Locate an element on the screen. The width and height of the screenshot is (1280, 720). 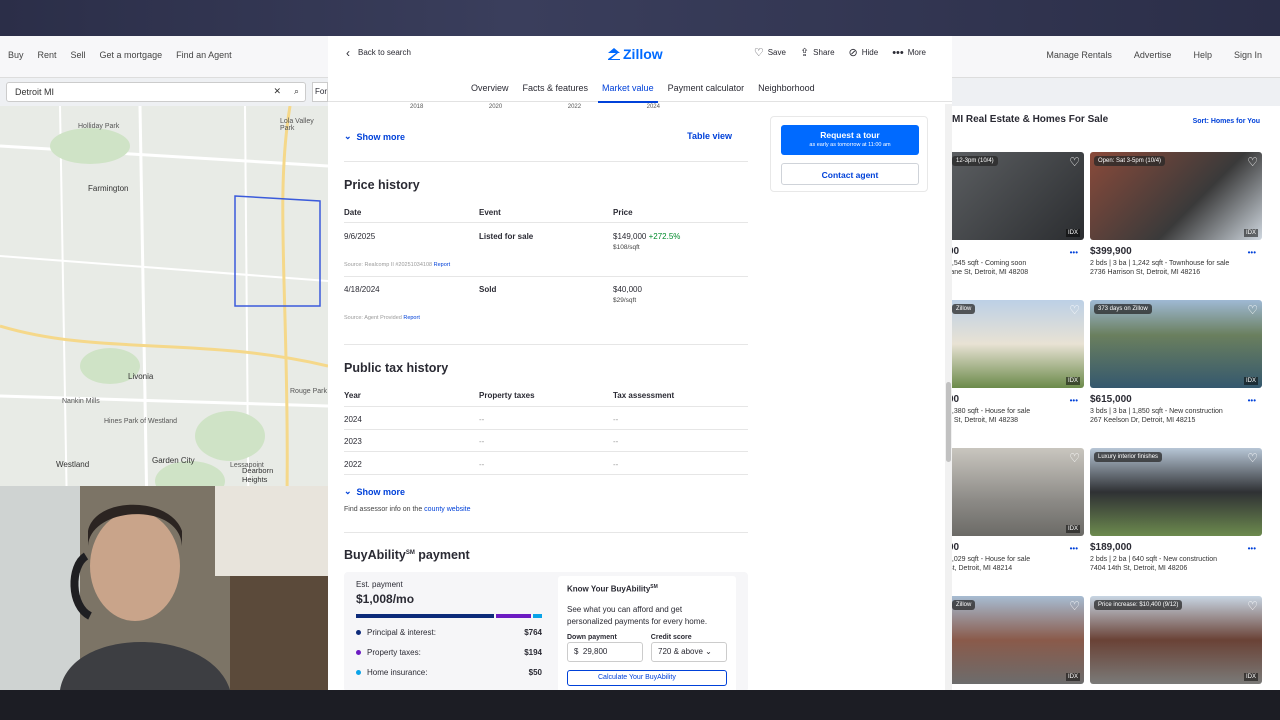
share-button: ⇪ Share is located at coordinates (817, 52).